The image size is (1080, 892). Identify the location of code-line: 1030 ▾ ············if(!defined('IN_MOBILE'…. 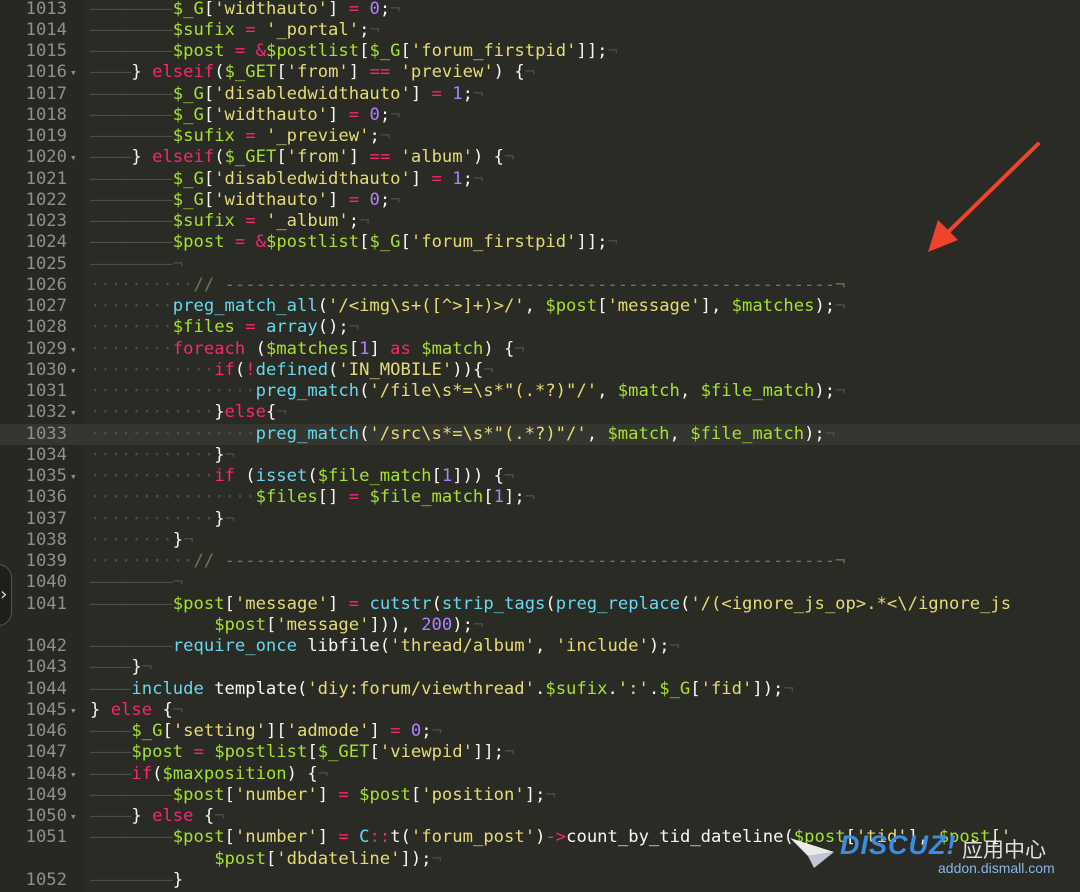
(540, 370).